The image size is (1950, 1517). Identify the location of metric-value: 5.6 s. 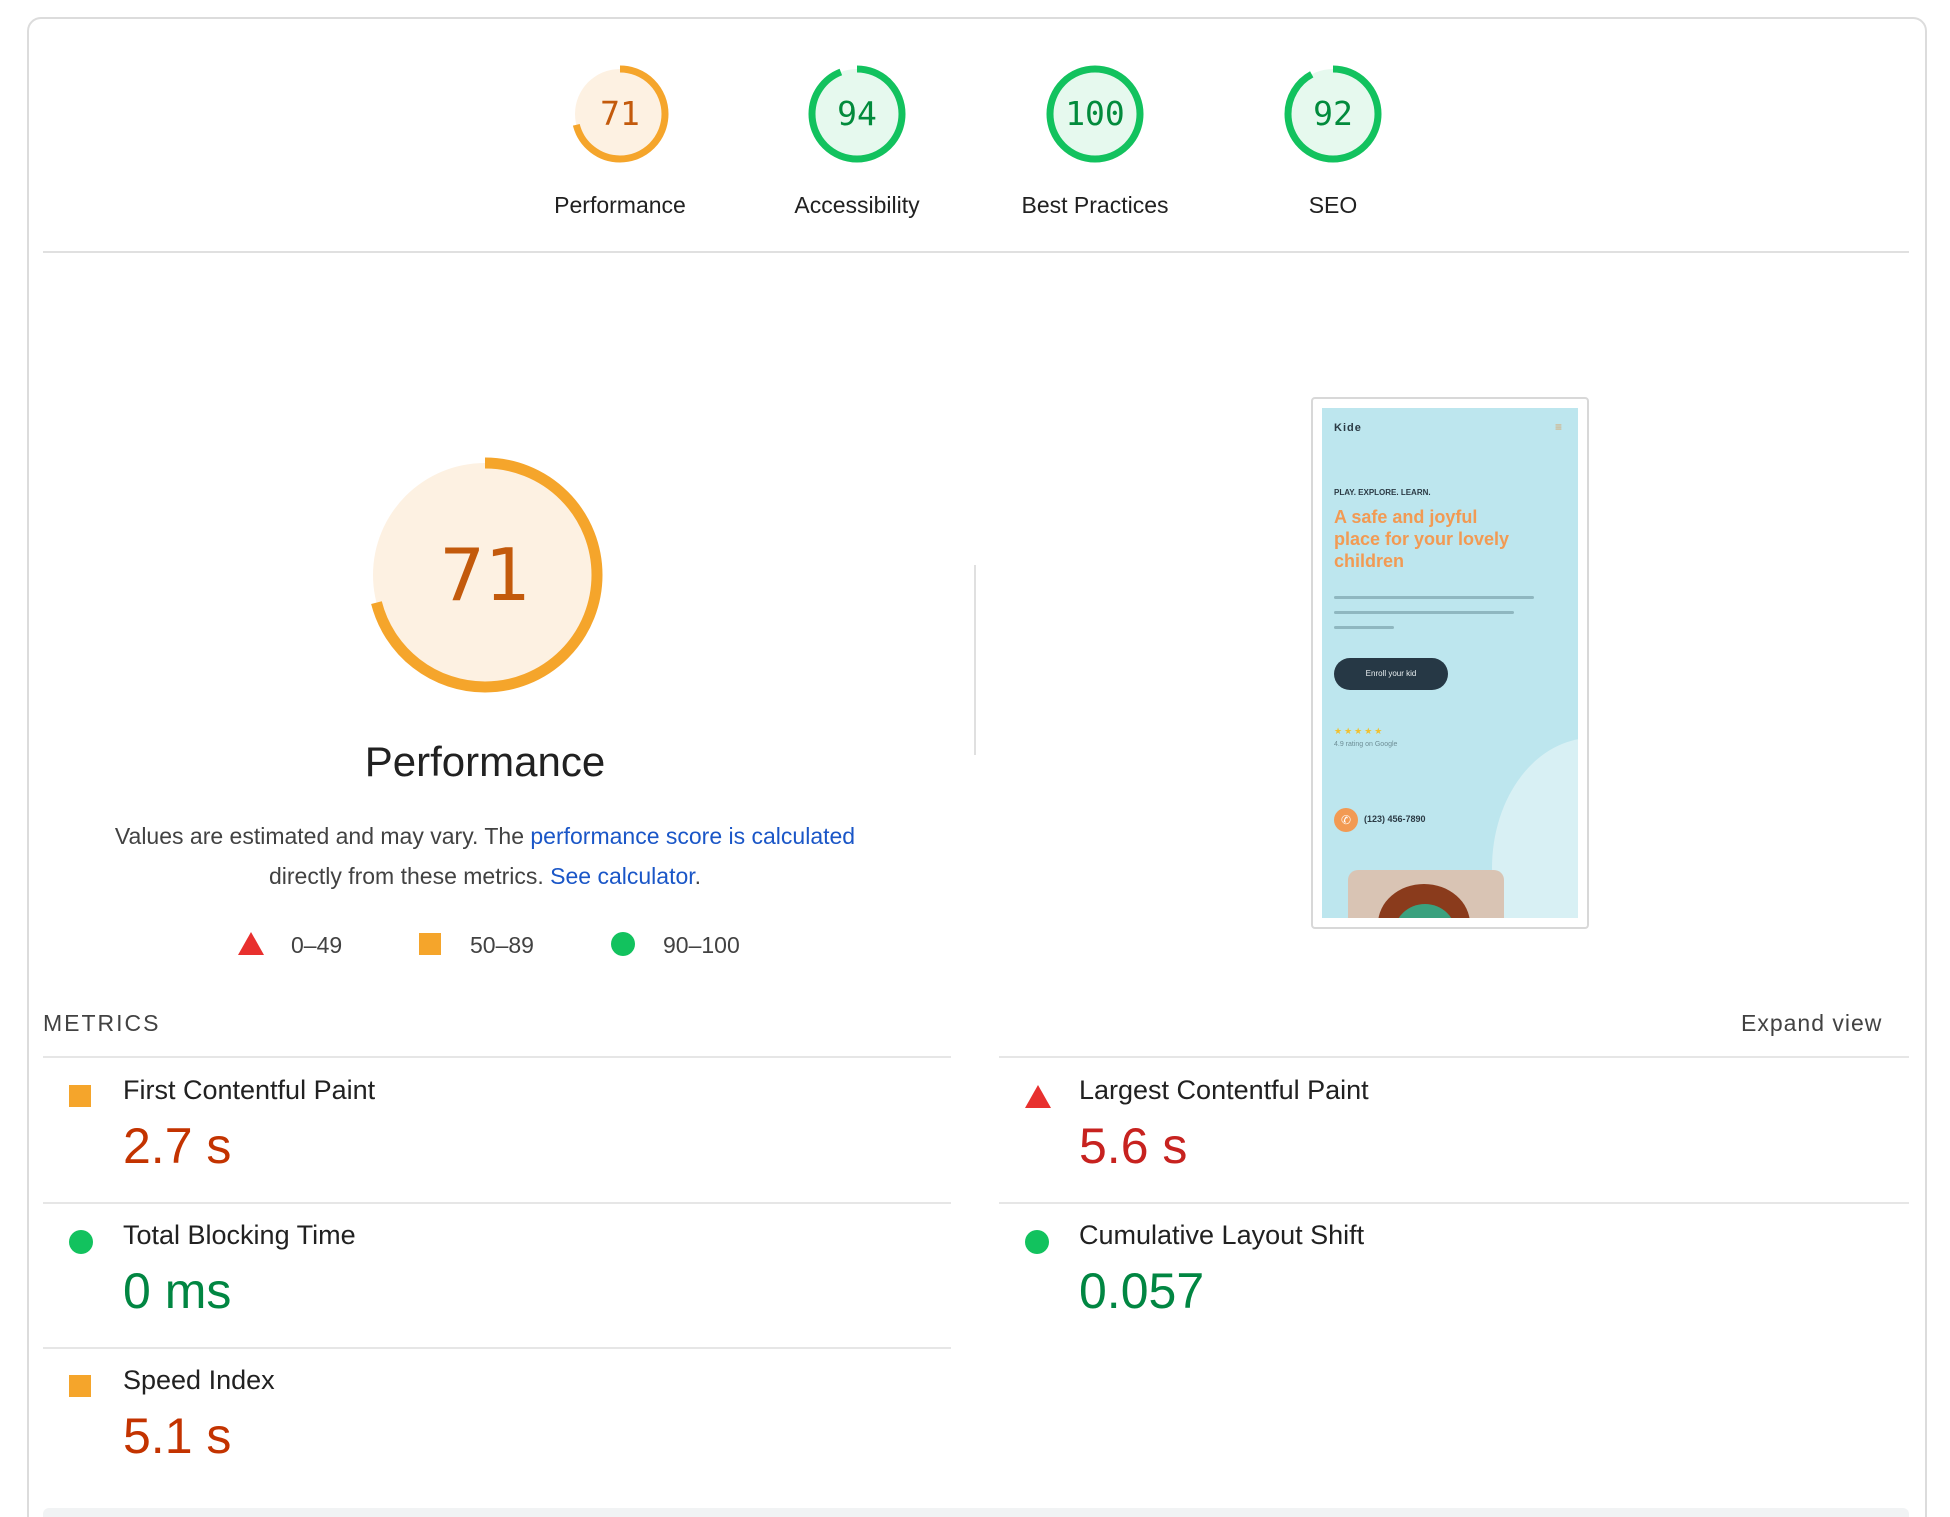
(1133, 1146).